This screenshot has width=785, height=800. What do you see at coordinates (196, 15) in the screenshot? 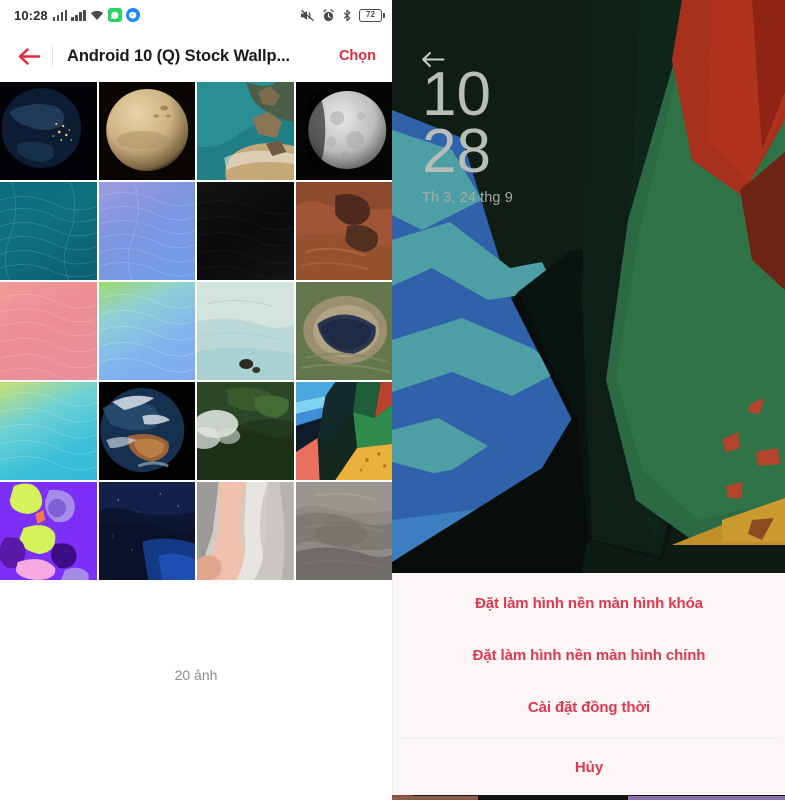
I see `status-bar: 10:28 72` at bounding box center [196, 15].